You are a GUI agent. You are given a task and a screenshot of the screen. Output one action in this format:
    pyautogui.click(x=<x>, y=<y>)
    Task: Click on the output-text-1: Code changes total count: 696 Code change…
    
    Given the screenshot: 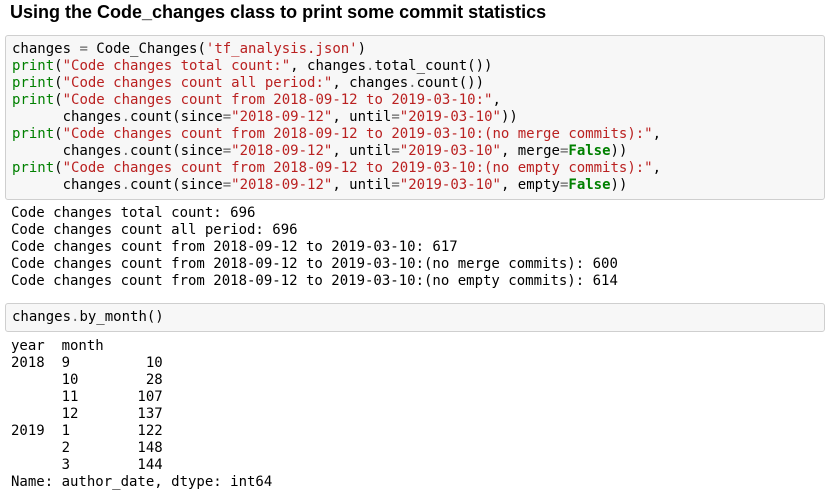 What is the action you would take?
    pyautogui.click(x=314, y=247)
    